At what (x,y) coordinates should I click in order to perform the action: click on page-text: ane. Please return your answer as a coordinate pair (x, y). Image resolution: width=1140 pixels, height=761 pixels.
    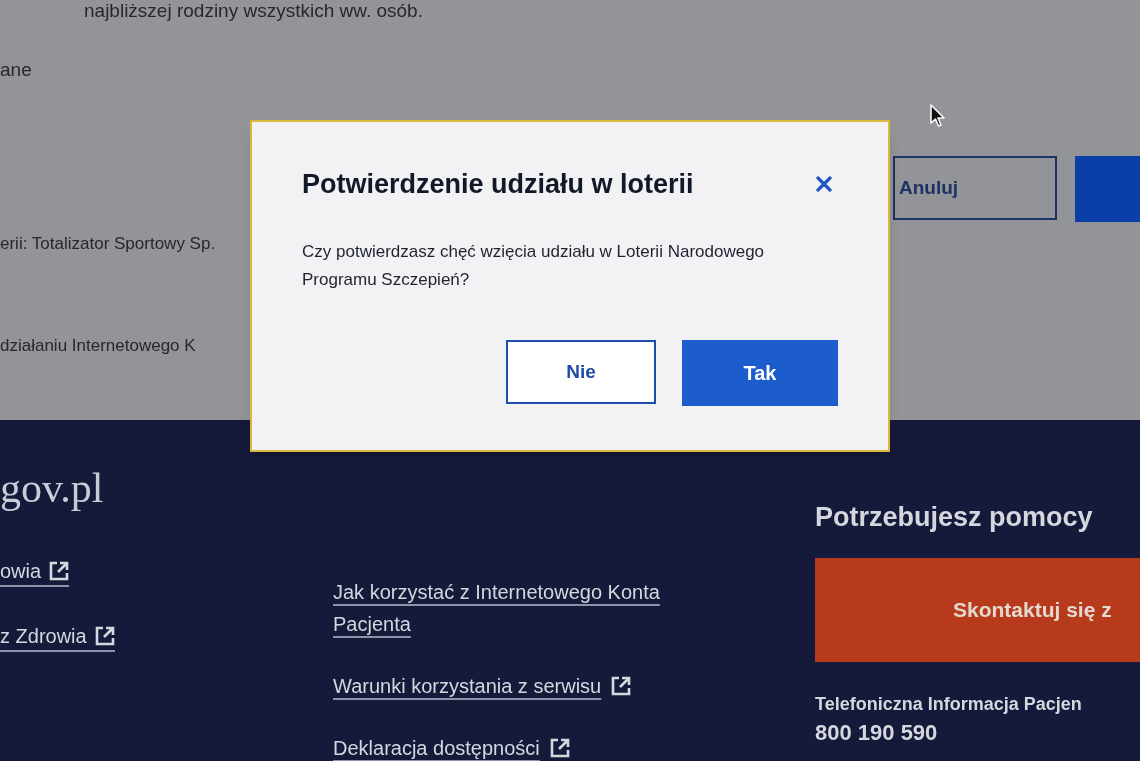
    Looking at the image, I should click on (16, 70).